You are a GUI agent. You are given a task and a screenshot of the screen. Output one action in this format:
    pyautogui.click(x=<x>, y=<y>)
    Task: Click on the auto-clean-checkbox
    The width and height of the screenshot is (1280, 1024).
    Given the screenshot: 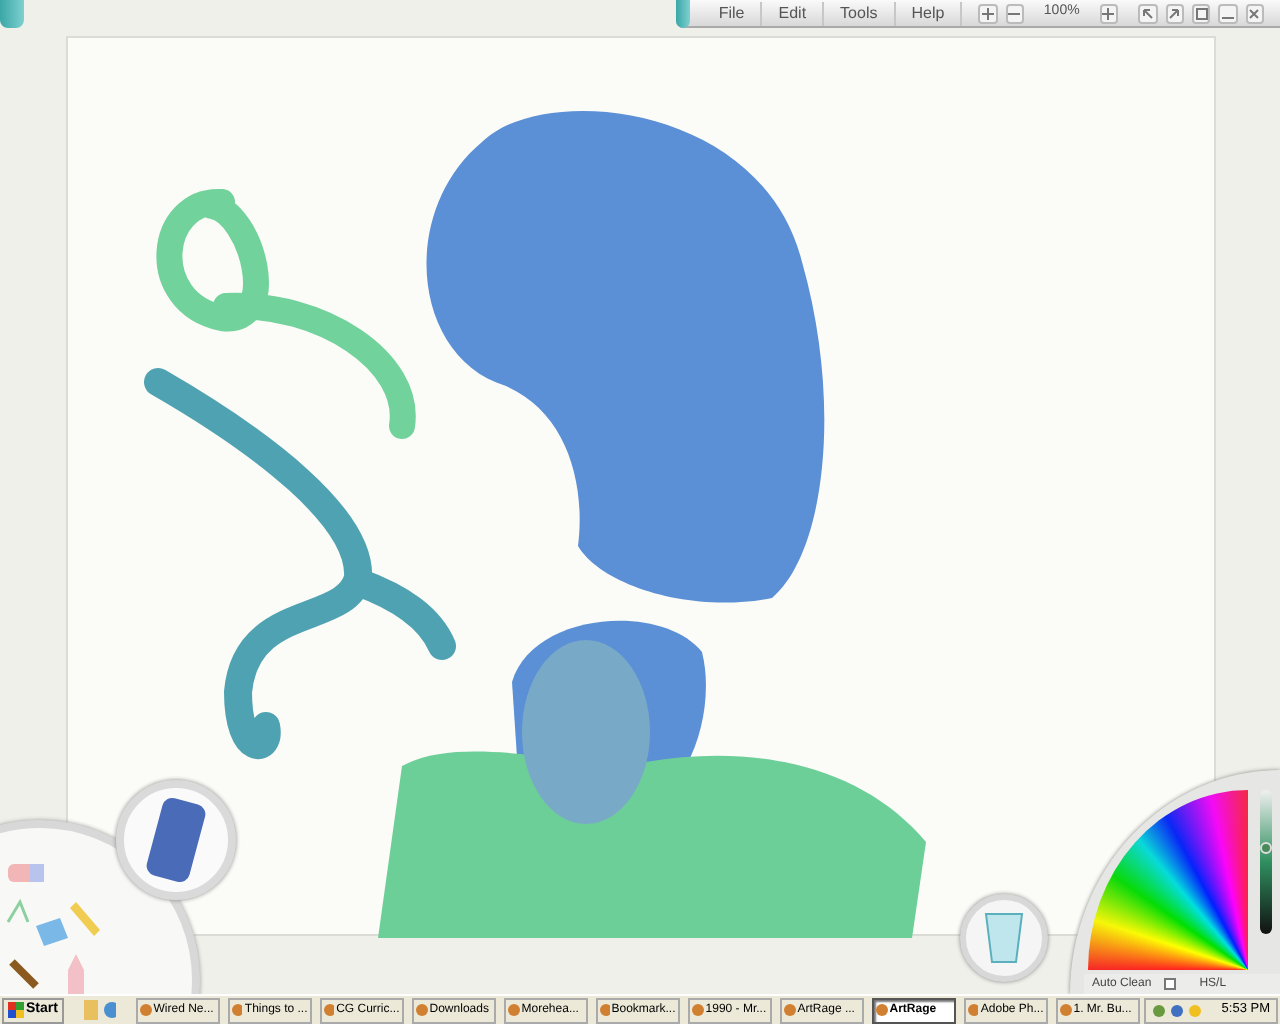 What is the action you would take?
    pyautogui.click(x=1169, y=984)
    